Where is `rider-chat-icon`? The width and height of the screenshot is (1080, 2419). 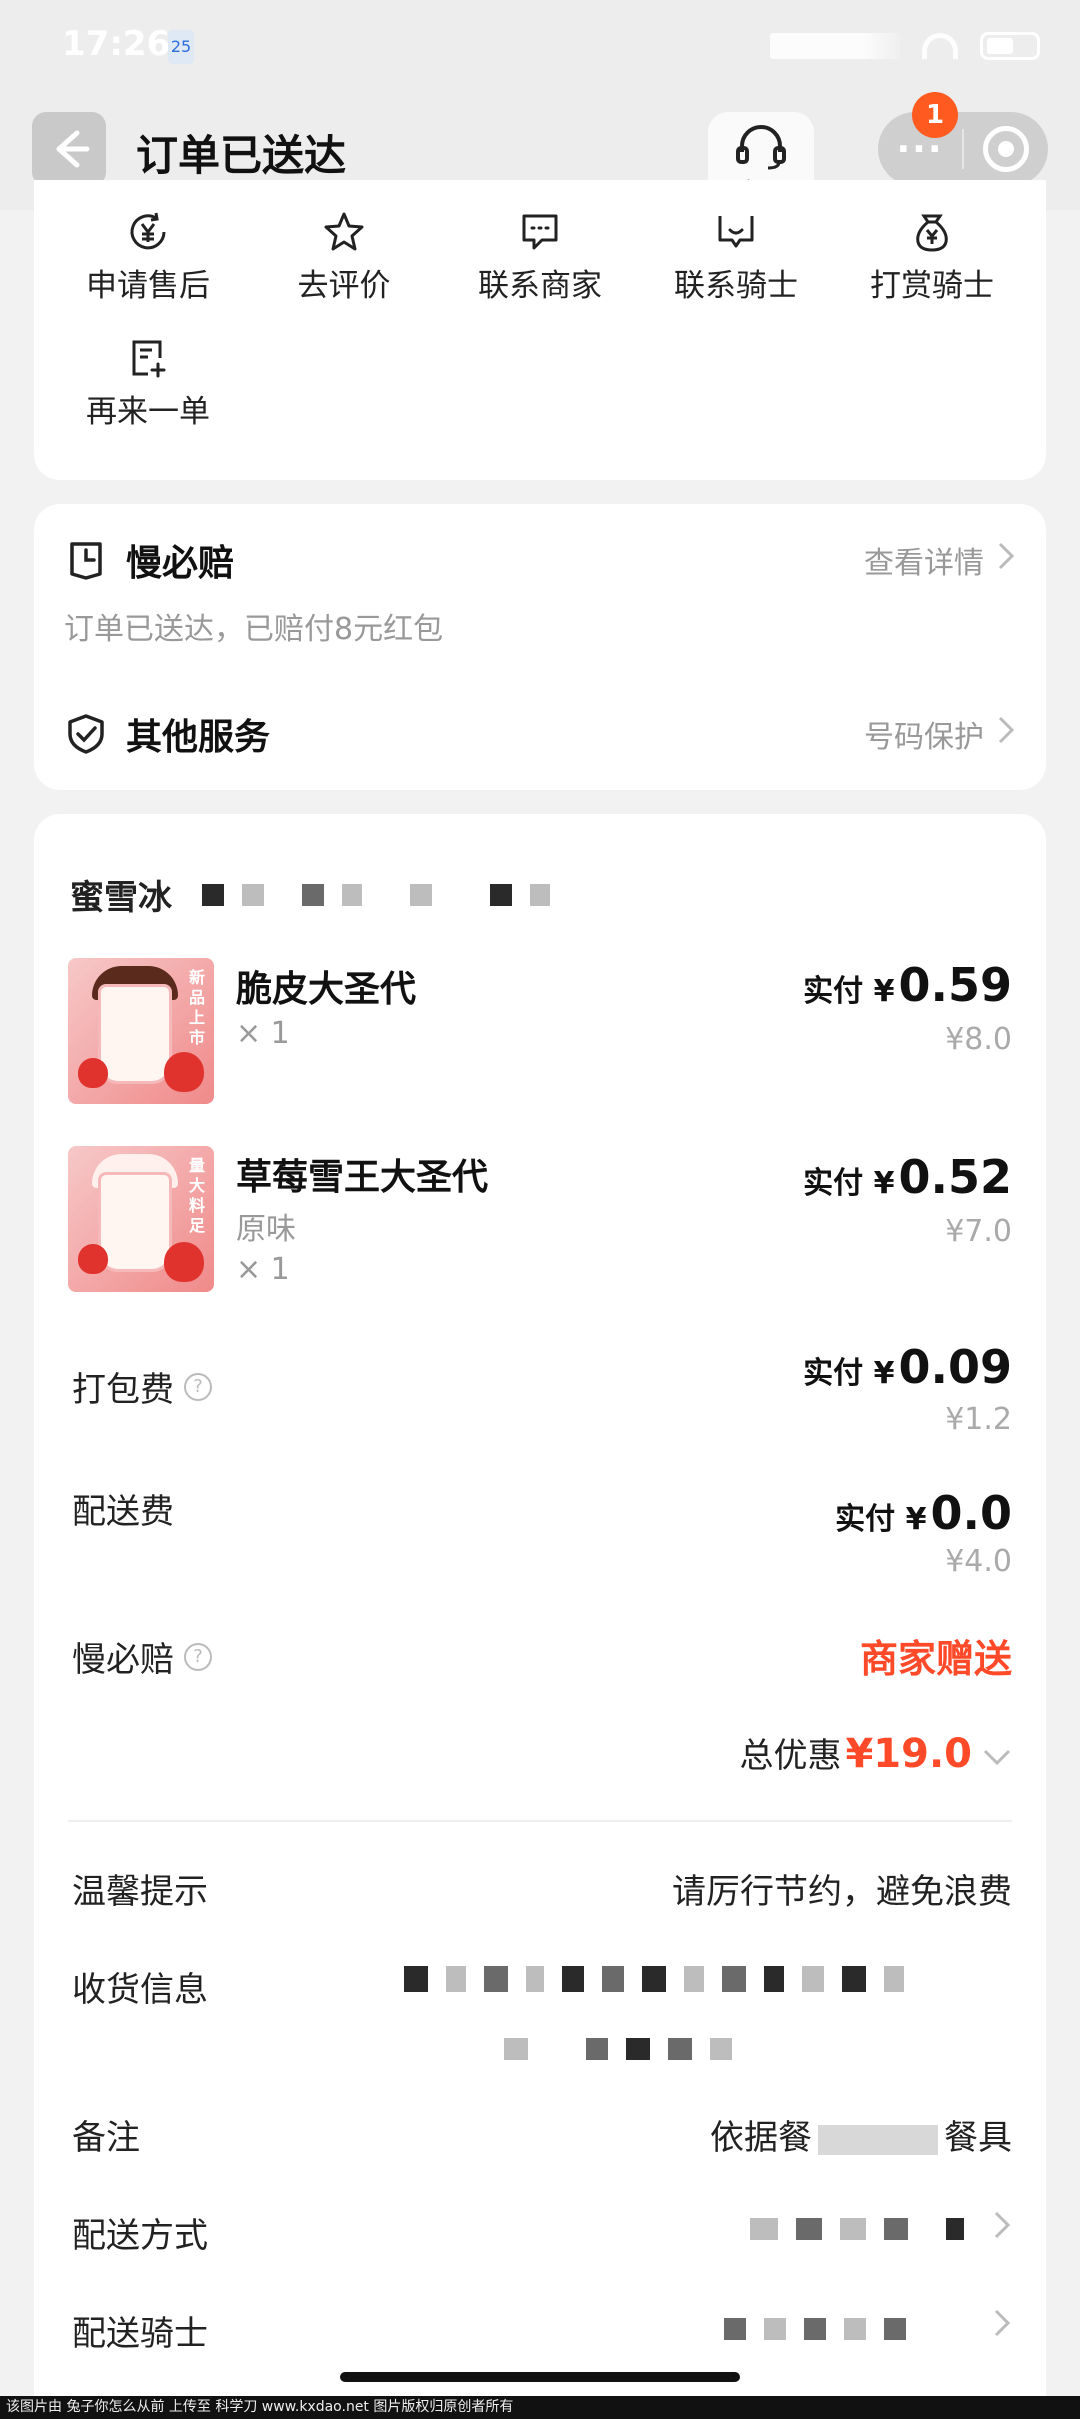 rider-chat-icon is located at coordinates (736, 232).